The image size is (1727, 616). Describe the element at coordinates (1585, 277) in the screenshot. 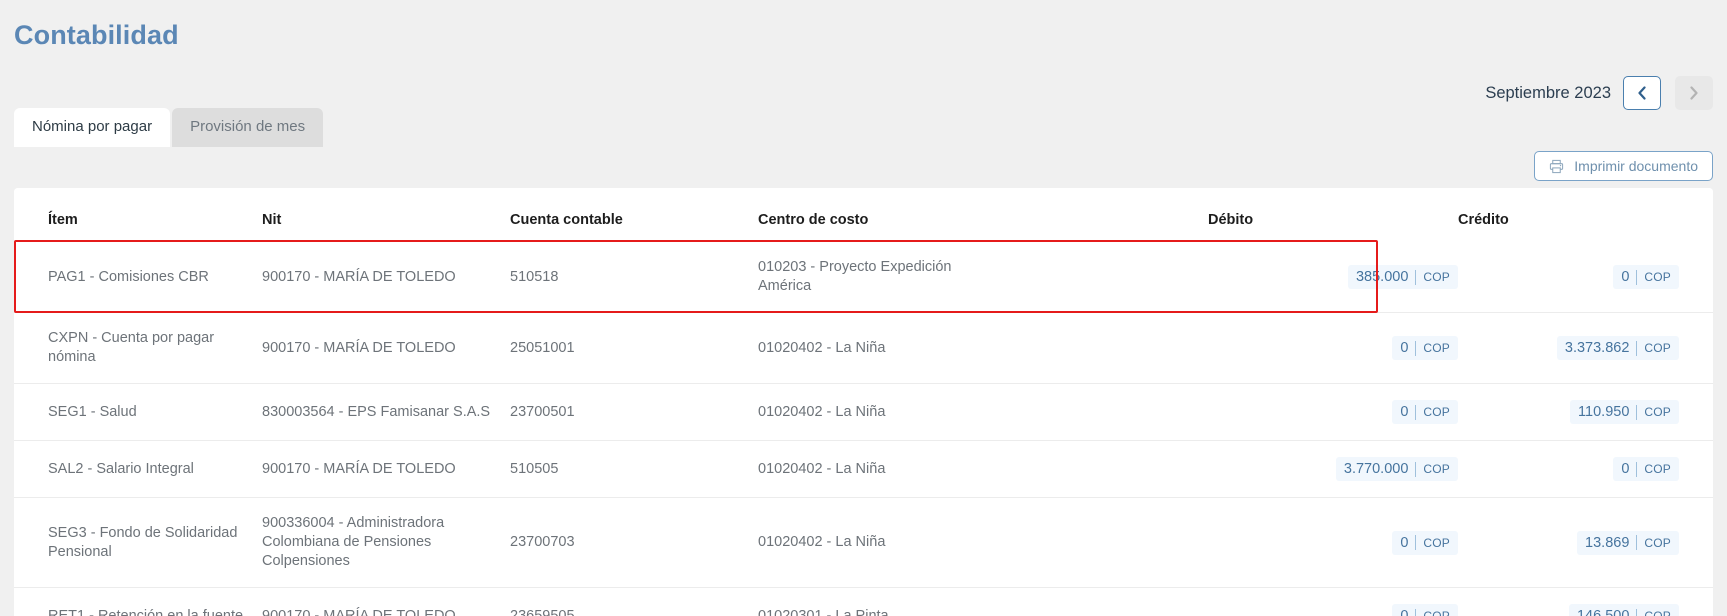

I see `cell-credito: 0 COP` at that location.